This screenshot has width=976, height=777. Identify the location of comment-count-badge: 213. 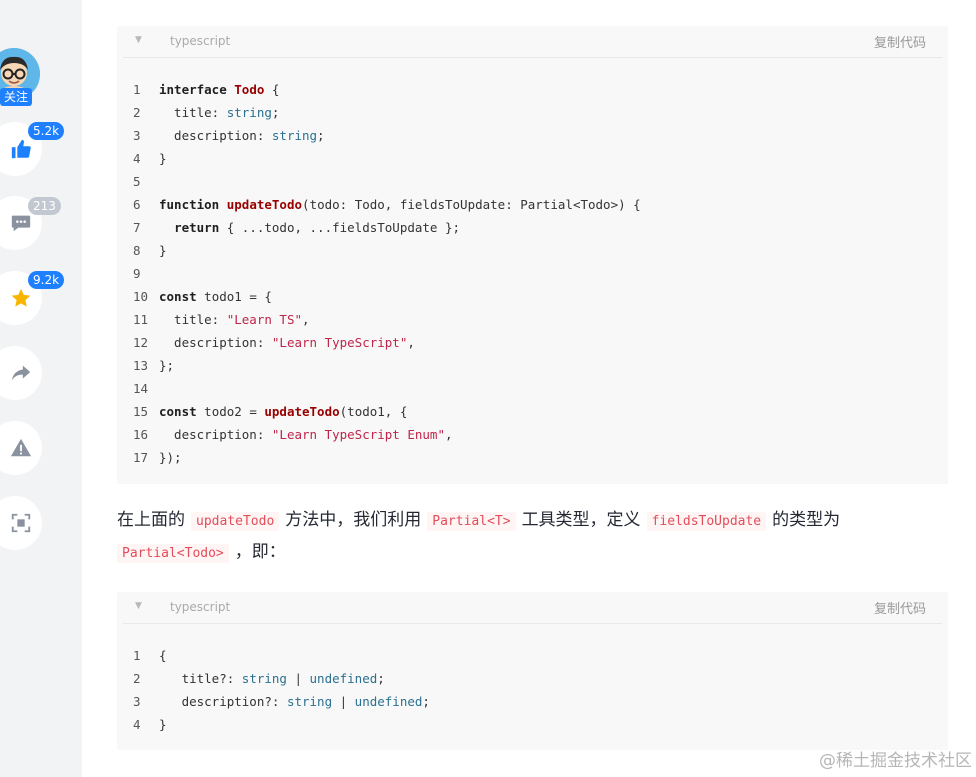
(44, 206).